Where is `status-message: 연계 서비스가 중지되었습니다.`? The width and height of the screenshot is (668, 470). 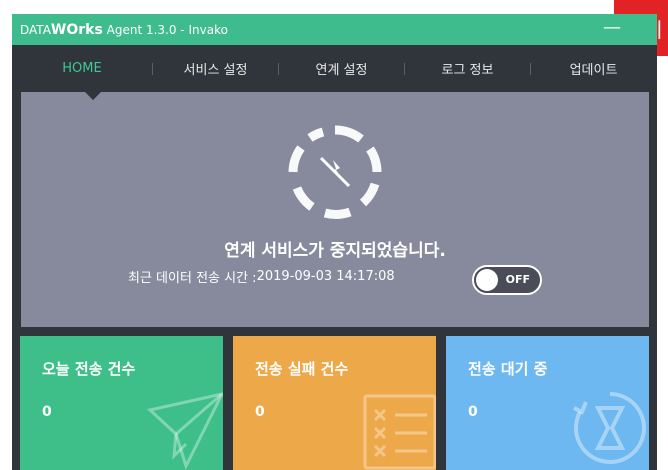 status-message: 연계 서비스가 중지되었습니다. is located at coordinates (335, 251).